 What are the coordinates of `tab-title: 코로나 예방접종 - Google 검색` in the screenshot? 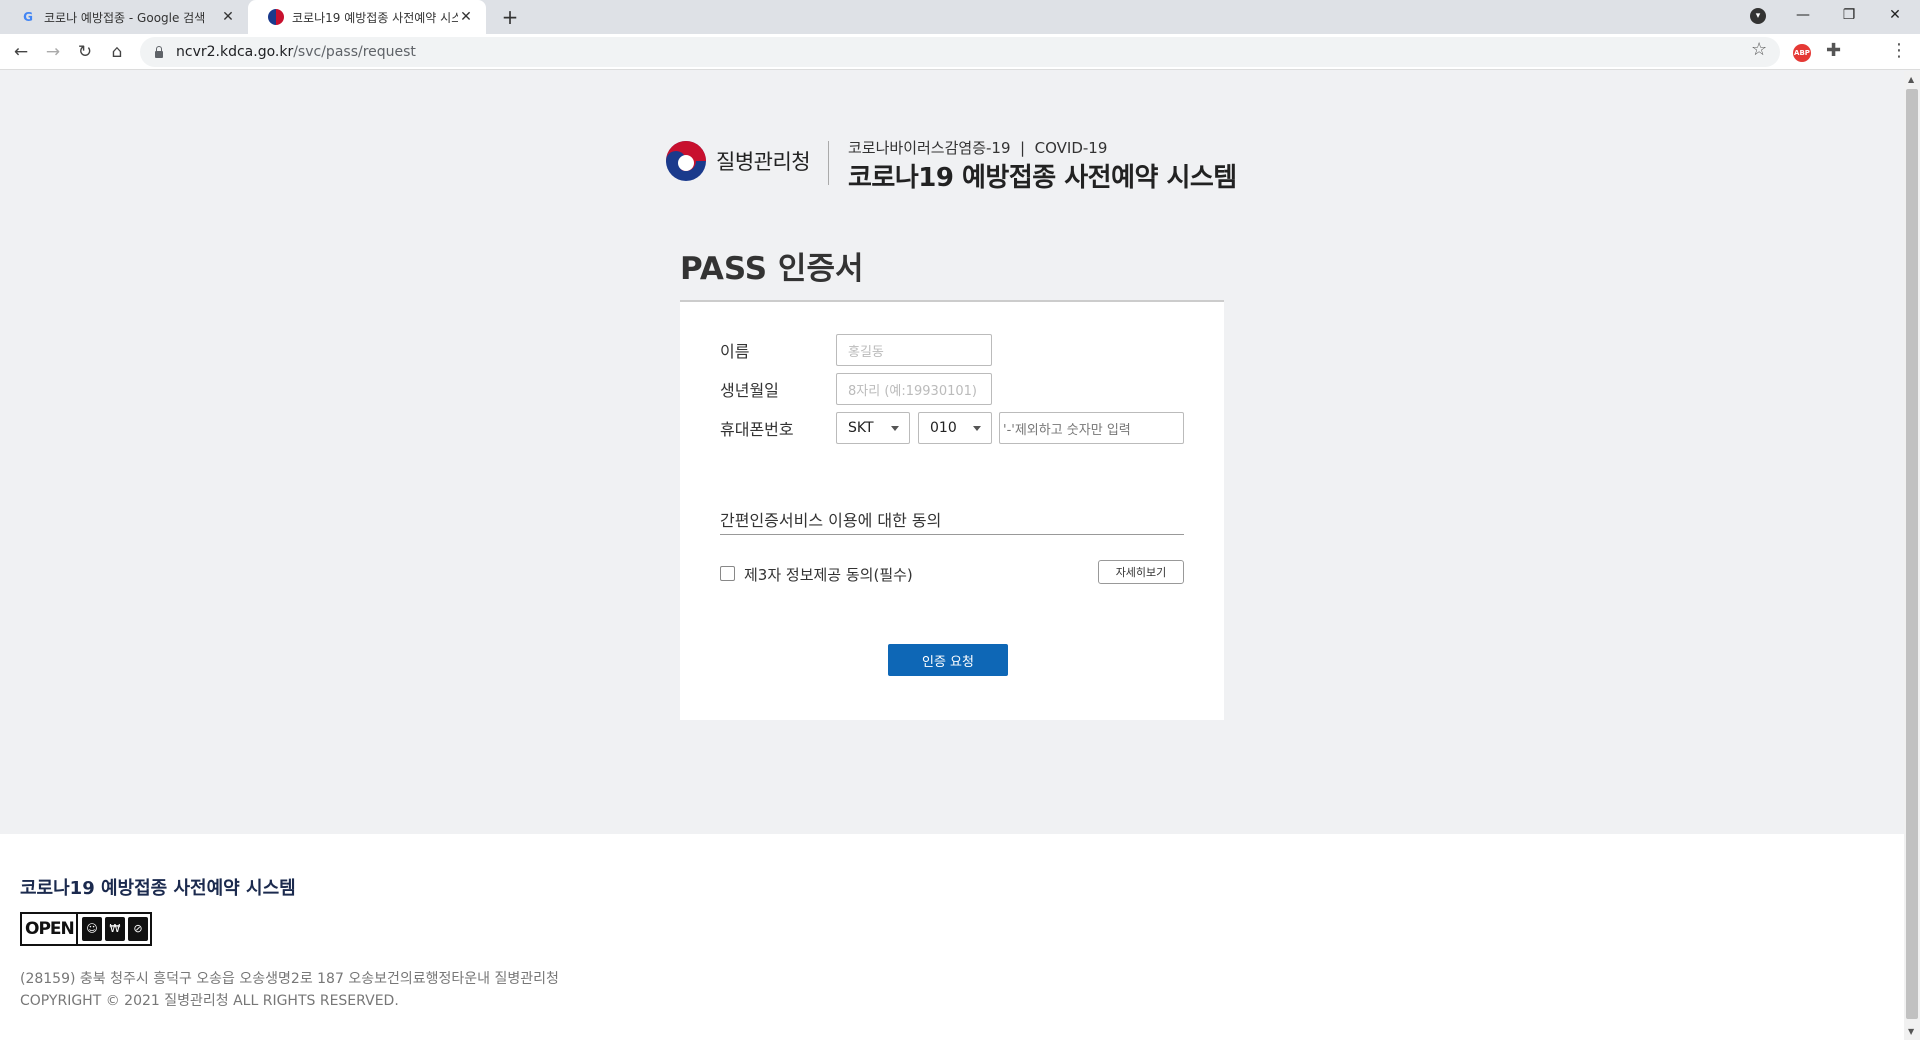 It's located at (125, 17).